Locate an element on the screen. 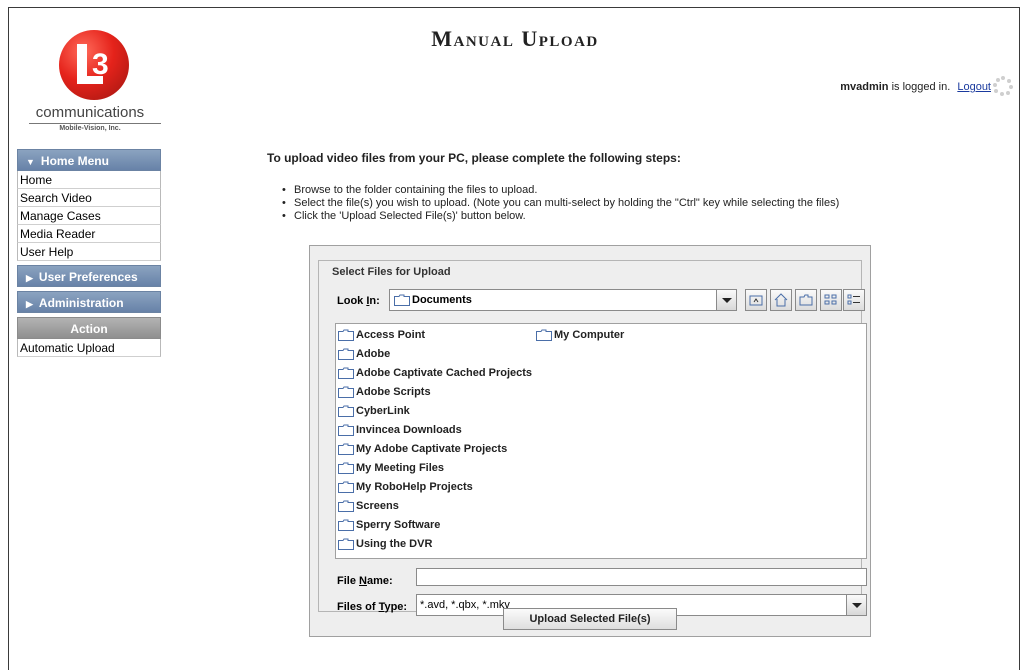 The width and height of the screenshot is (1027, 670). logo-subtitle: Mobile-Vision, Inc. is located at coordinates (90, 128).